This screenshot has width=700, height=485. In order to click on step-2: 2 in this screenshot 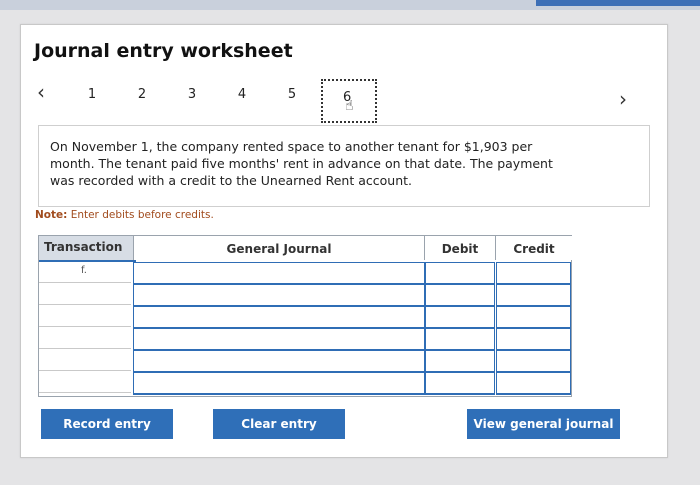, I will do `click(142, 94)`.